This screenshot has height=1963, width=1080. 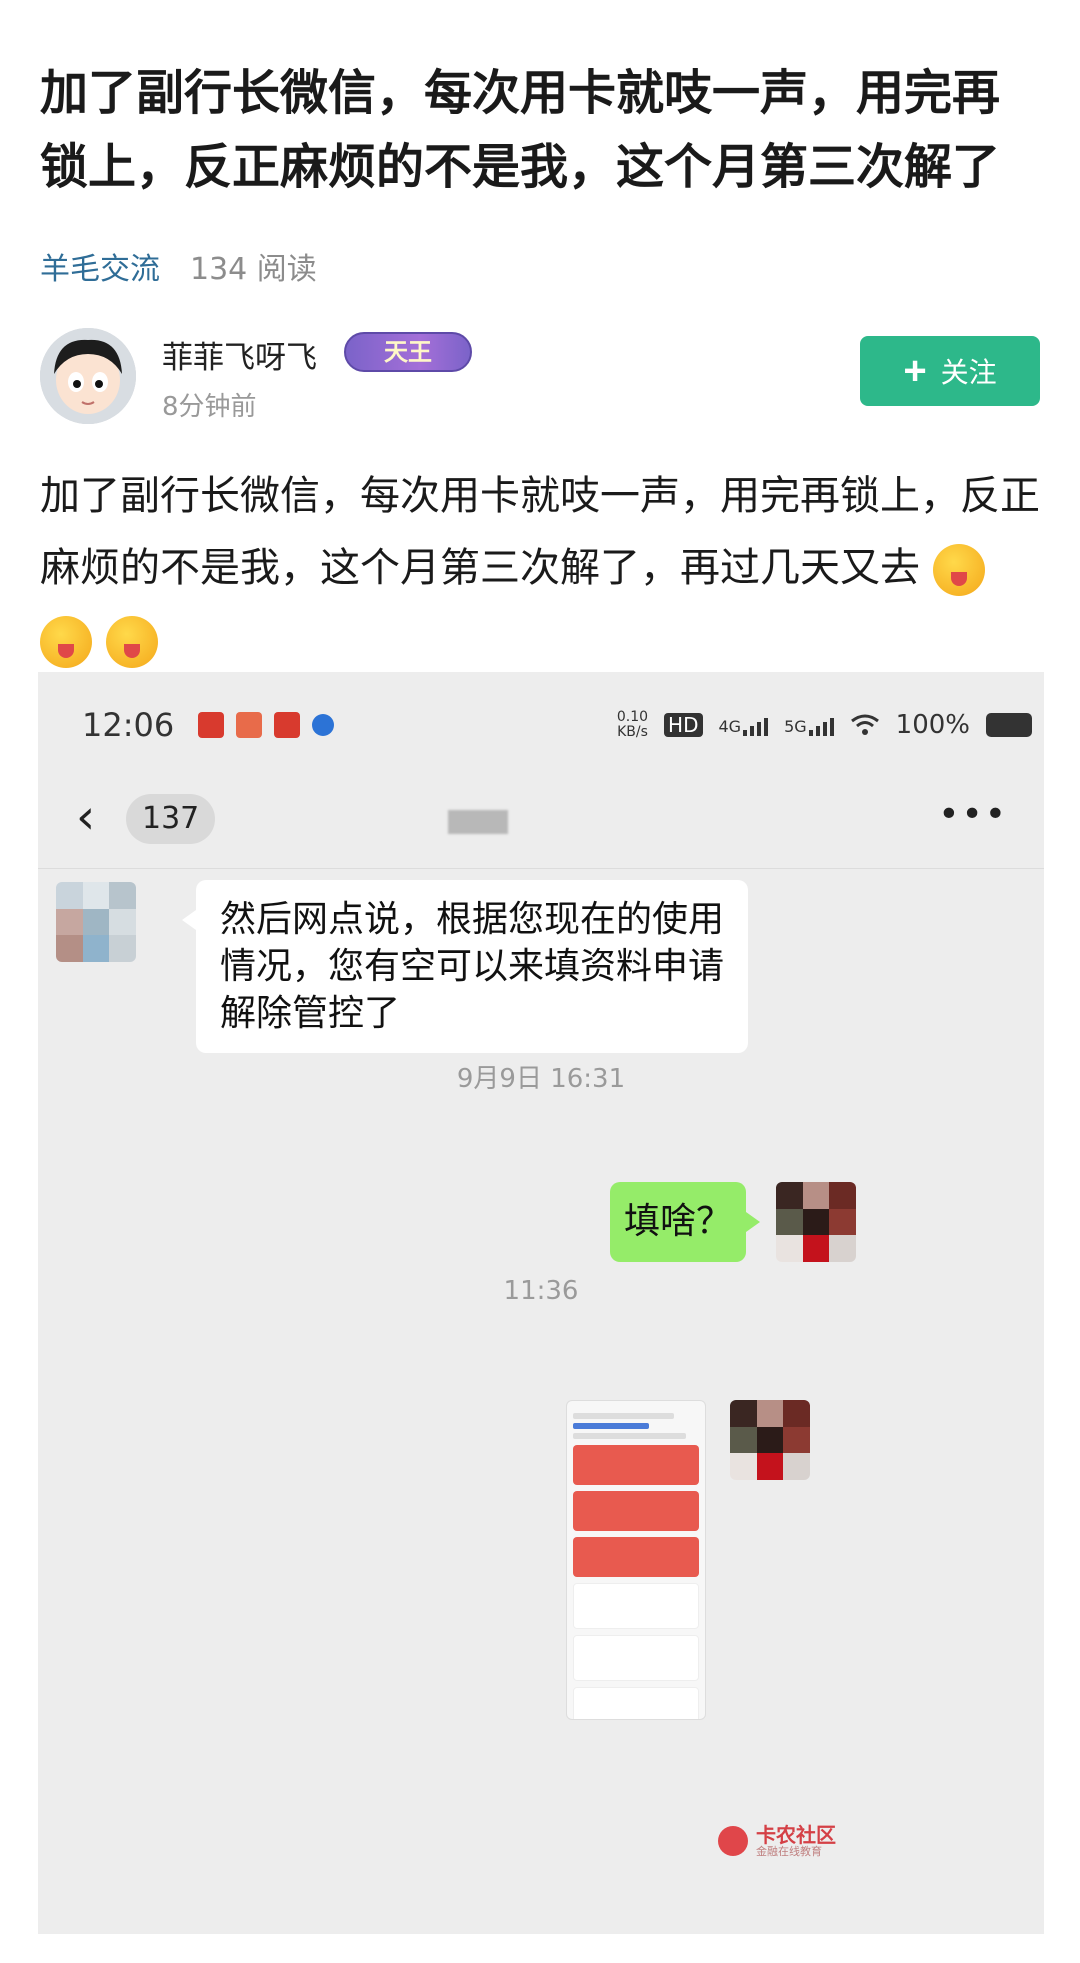 What do you see at coordinates (864, 724) in the screenshot?
I see `wifi-icon` at bounding box center [864, 724].